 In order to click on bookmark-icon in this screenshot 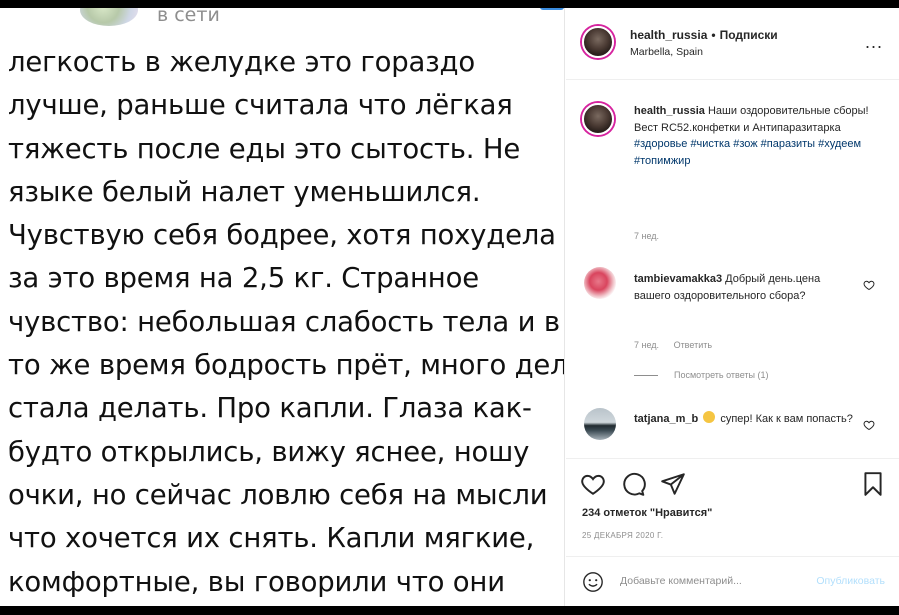, I will do `click(873, 484)`.